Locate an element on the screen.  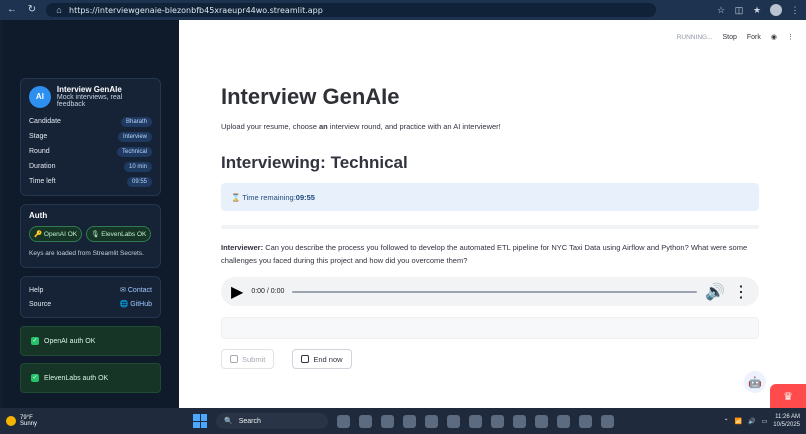
contact-link: ✉ Contact is located at coordinates (136, 290).